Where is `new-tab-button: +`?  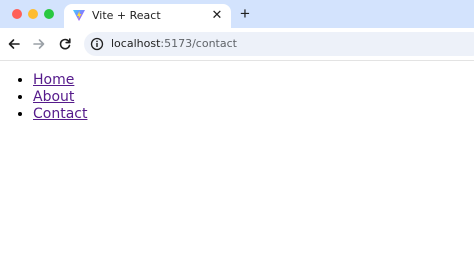
new-tab-button: + is located at coordinates (245, 14).